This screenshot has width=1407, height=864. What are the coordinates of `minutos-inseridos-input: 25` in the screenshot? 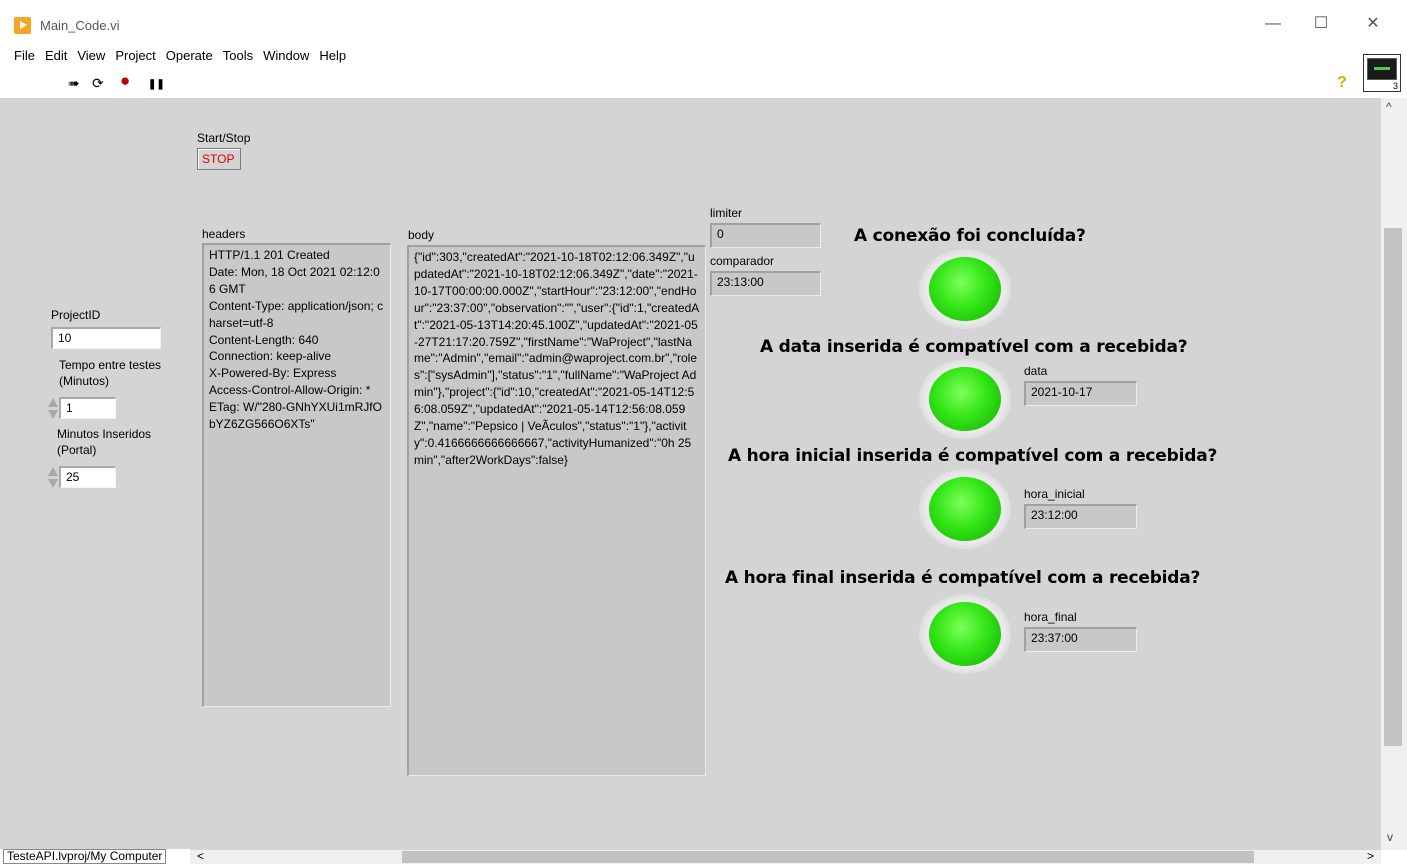 It's located at (87, 477).